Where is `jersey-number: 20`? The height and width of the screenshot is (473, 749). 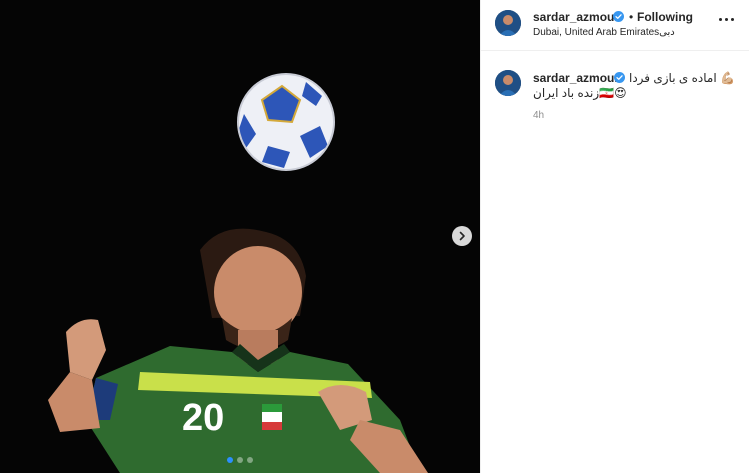 jersey-number: 20 is located at coordinates (203, 418).